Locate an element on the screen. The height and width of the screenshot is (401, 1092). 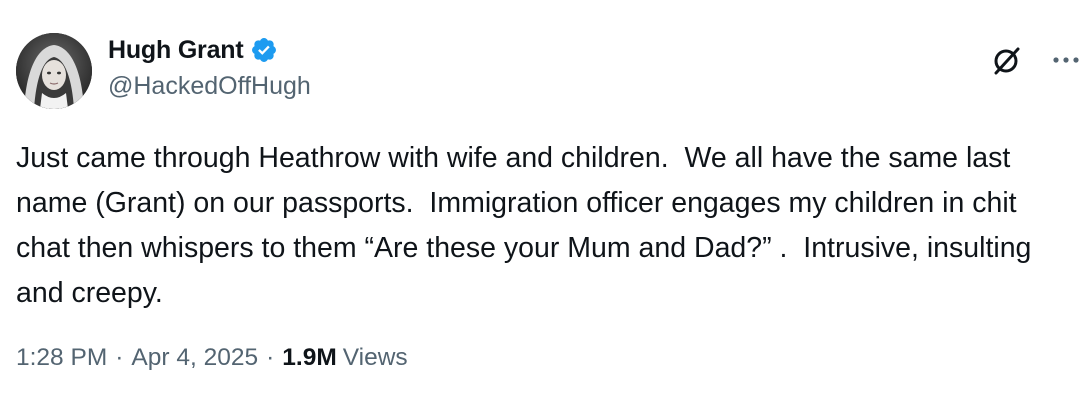
grok-slash-icon is located at coordinates (1007, 61).